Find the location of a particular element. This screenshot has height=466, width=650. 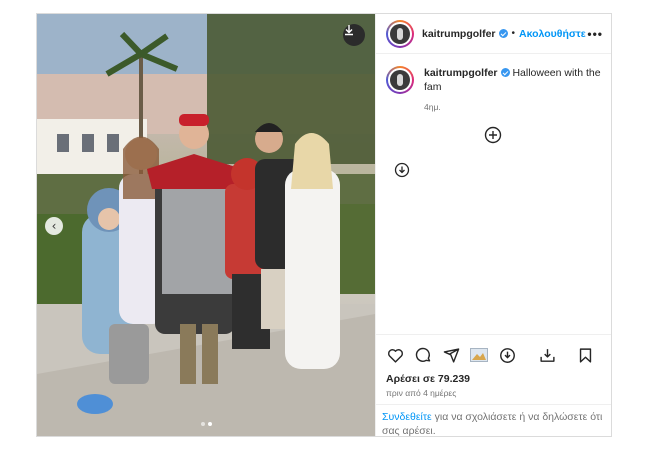

post-date: πριν από 4 ημέρες is located at coordinates (421, 393).